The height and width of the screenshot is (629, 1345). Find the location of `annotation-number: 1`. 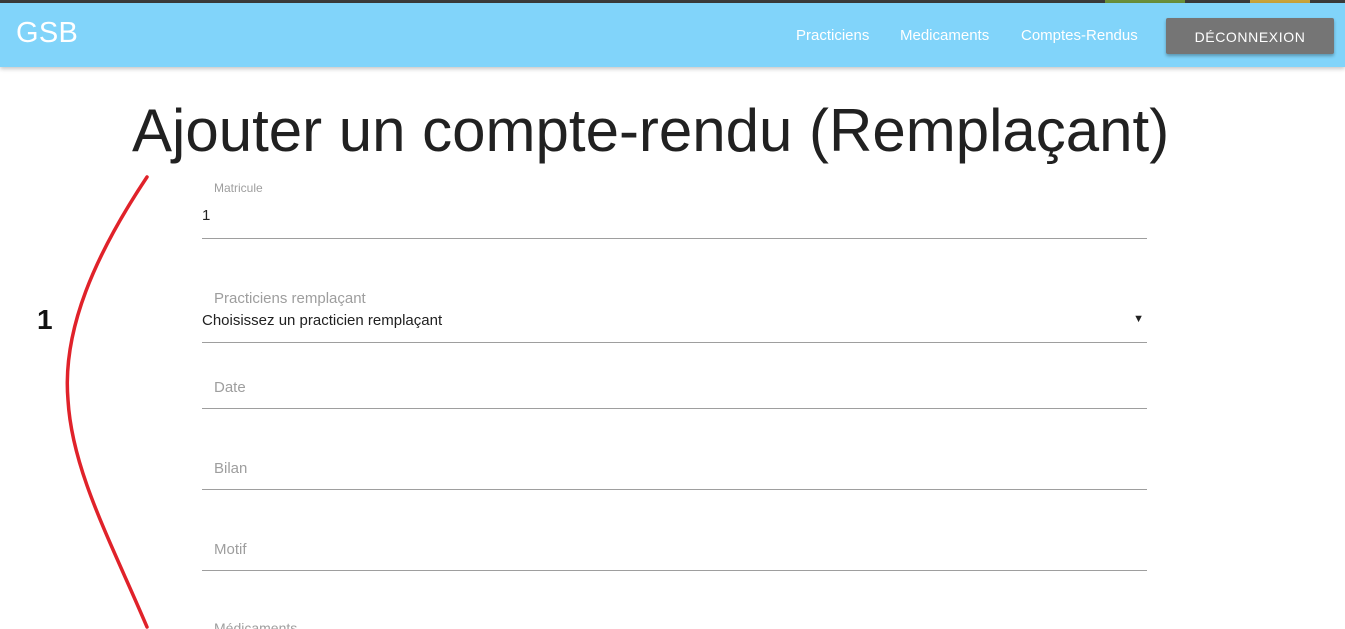

annotation-number: 1 is located at coordinates (45, 319).